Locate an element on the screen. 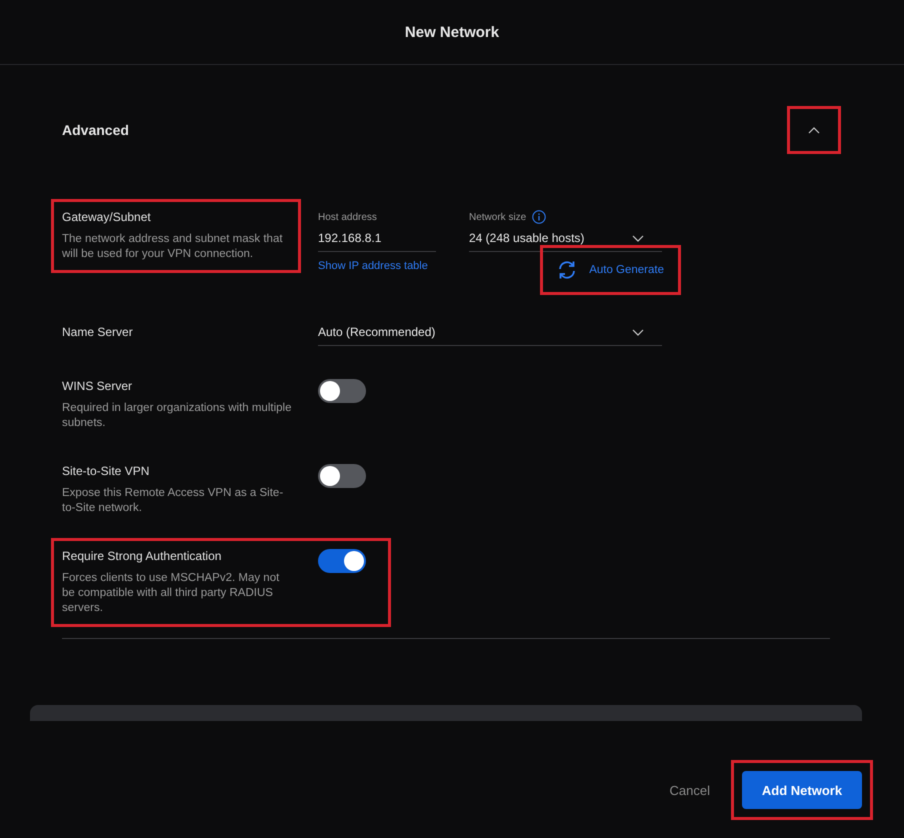  host-address-field: 192.168.8.1 is located at coordinates (377, 238).